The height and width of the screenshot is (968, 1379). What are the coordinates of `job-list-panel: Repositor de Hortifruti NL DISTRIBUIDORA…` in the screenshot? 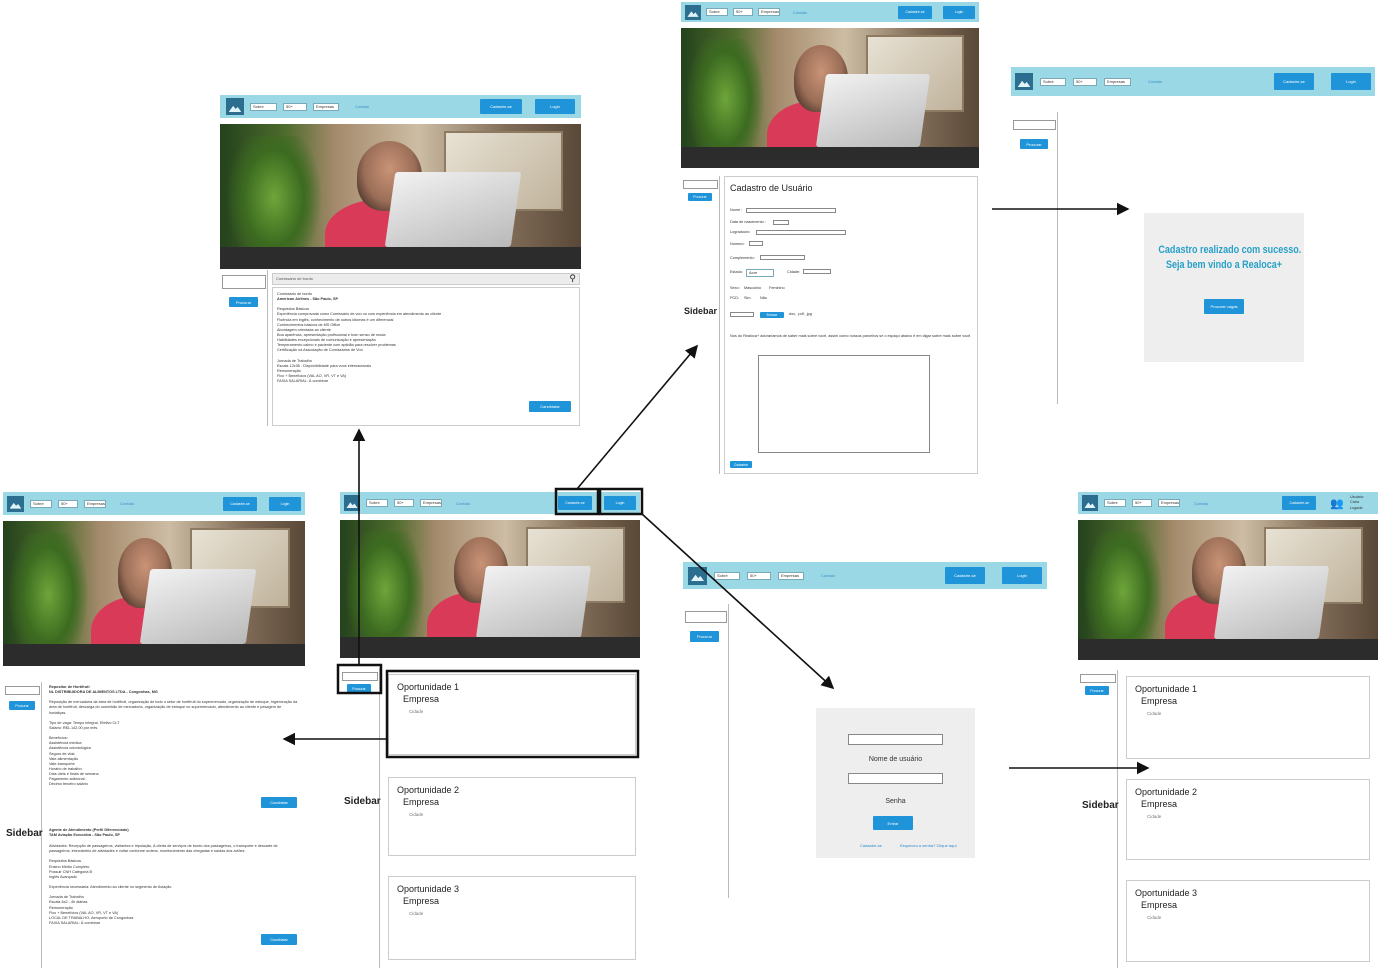 It's located at (174, 825).